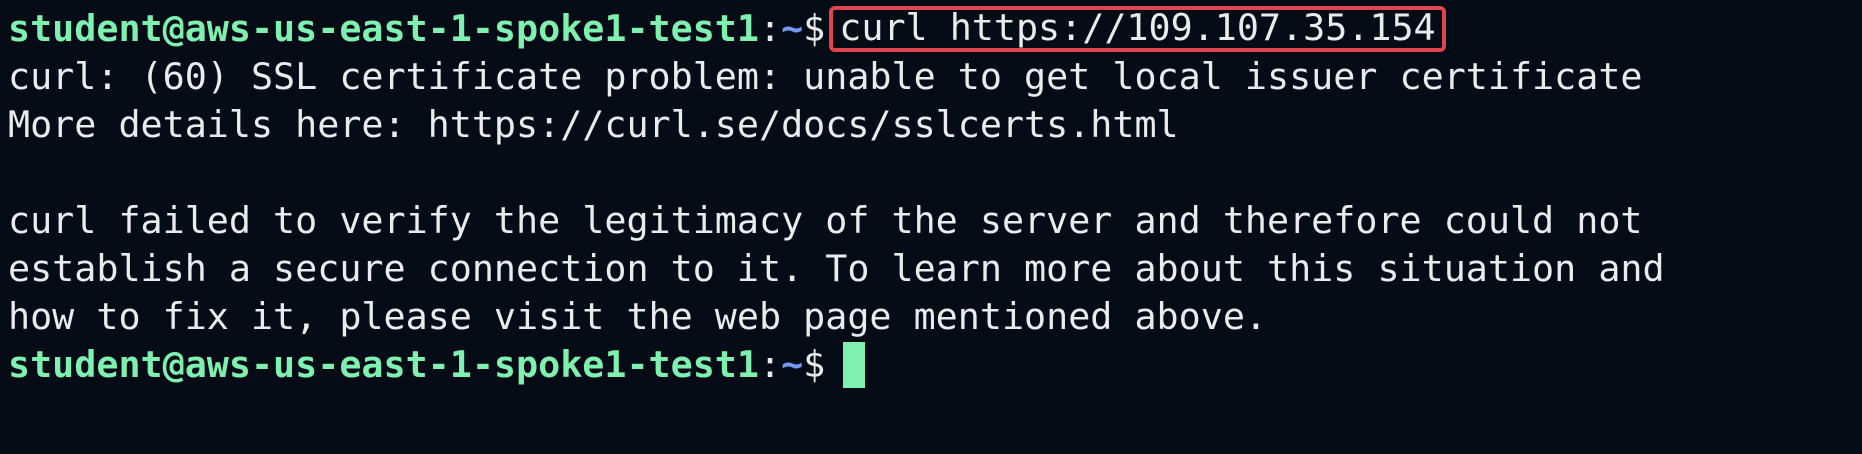 This screenshot has width=1862, height=454. Describe the element at coordinates (935, 365) in the screenshot. I see `prompt-line-2: student@aws-us-east-1-spoke1-test1:~$` at that location.